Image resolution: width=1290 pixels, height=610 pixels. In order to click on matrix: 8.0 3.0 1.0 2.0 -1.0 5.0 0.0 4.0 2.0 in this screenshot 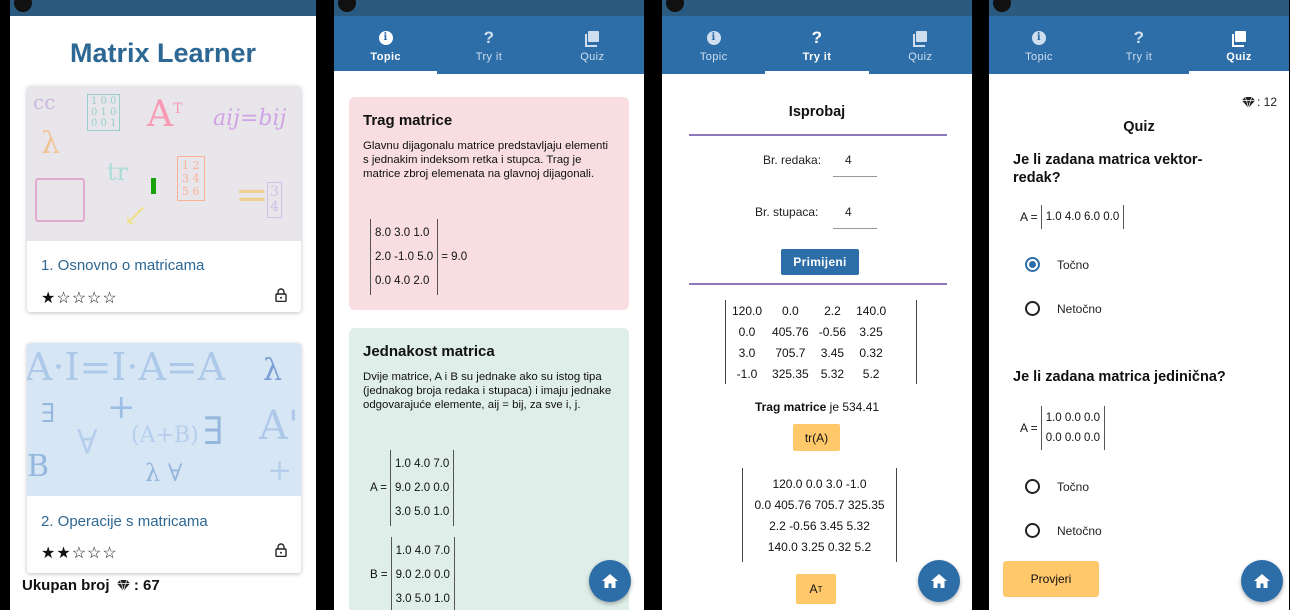, I will do `click(404, 257)`.